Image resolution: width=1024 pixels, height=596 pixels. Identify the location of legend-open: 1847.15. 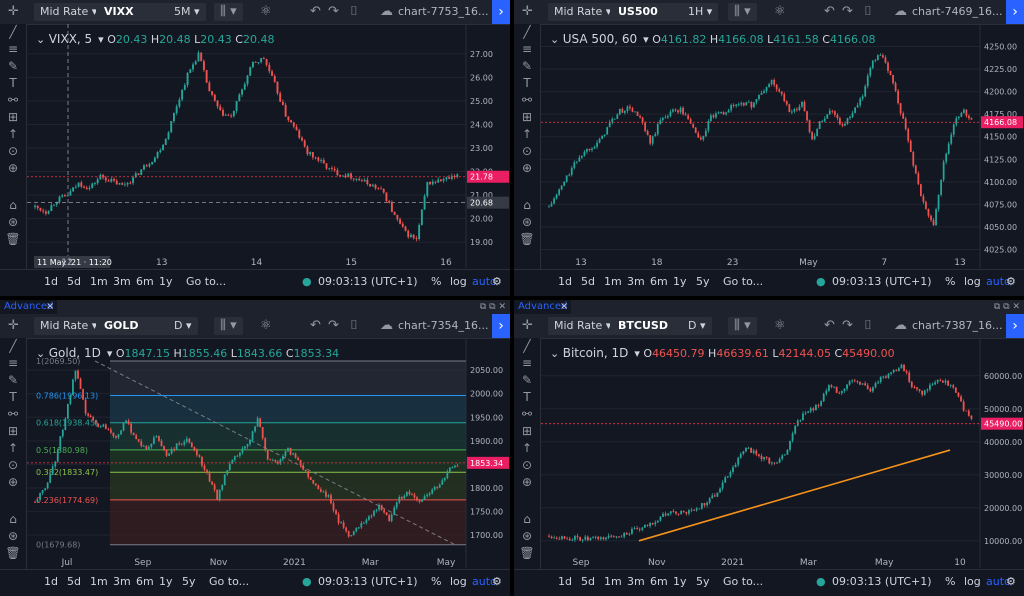
(147, 353).